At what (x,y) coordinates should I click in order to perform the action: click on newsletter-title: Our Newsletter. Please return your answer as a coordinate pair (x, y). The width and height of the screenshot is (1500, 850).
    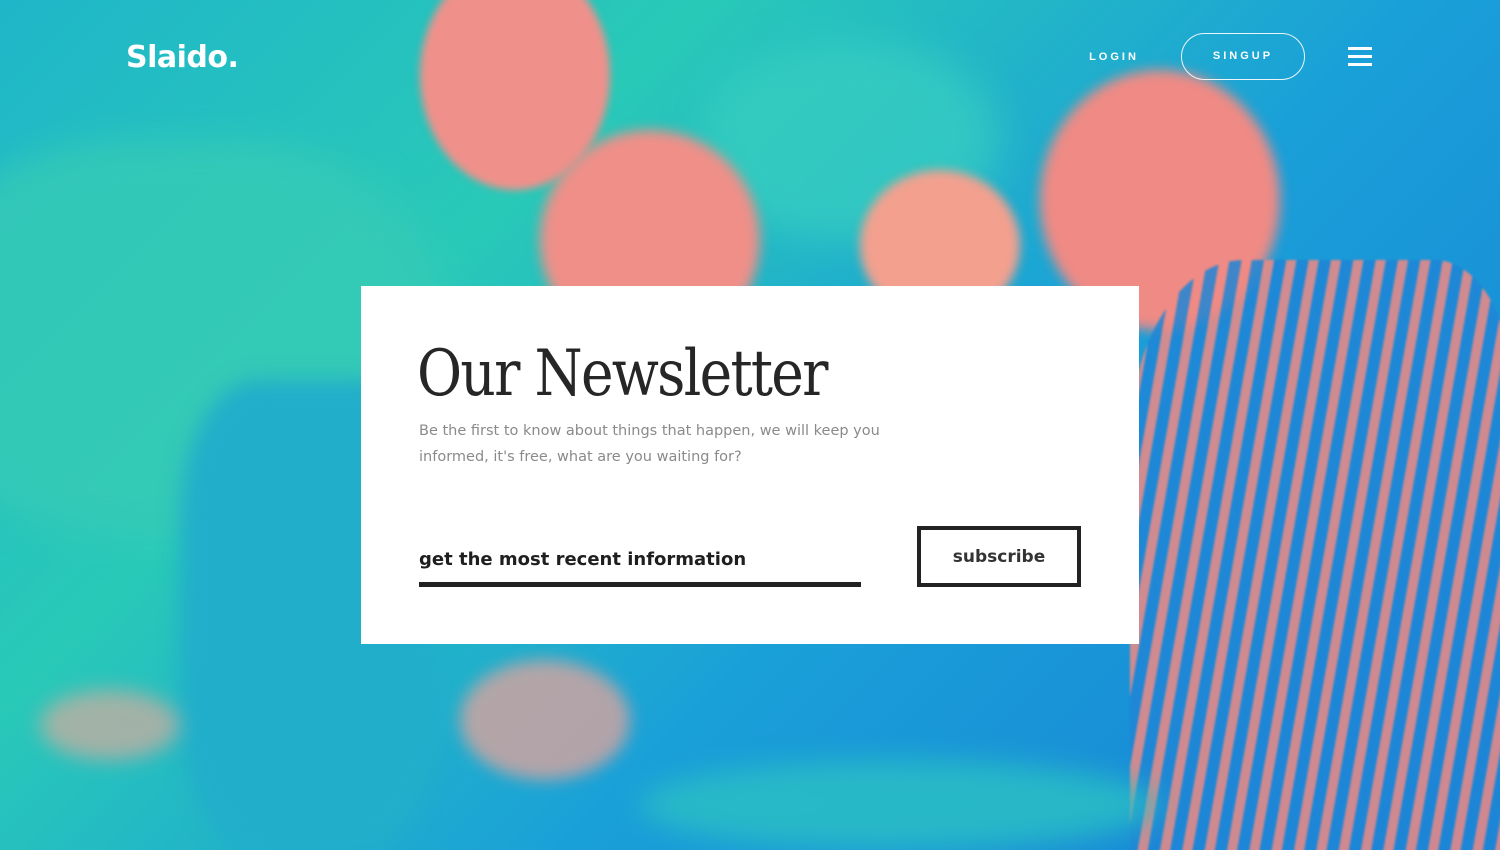
    Looking at the image, I should click on (622, 374).